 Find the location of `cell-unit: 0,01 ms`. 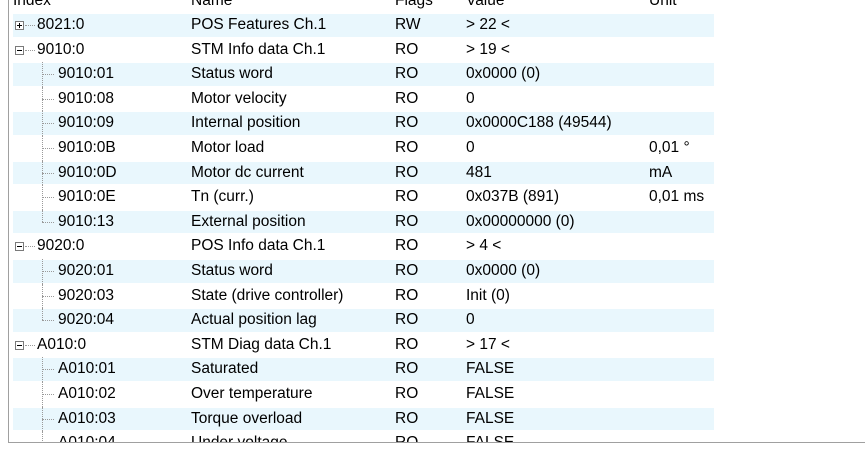

cell-unit: 0,01 ms is located at coordinates (677, 197).